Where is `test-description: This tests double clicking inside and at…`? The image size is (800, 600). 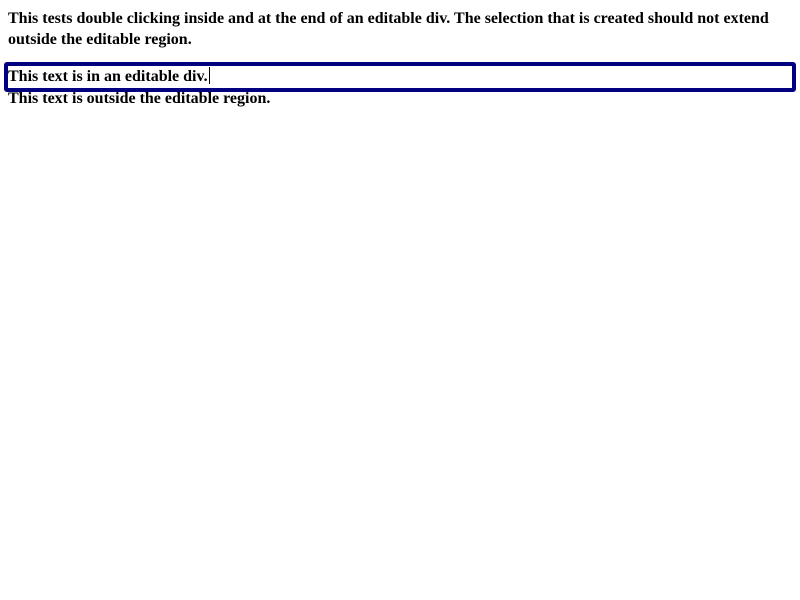
test-description: This tests double clicking inside and at… is located at coordinates (388, 29).